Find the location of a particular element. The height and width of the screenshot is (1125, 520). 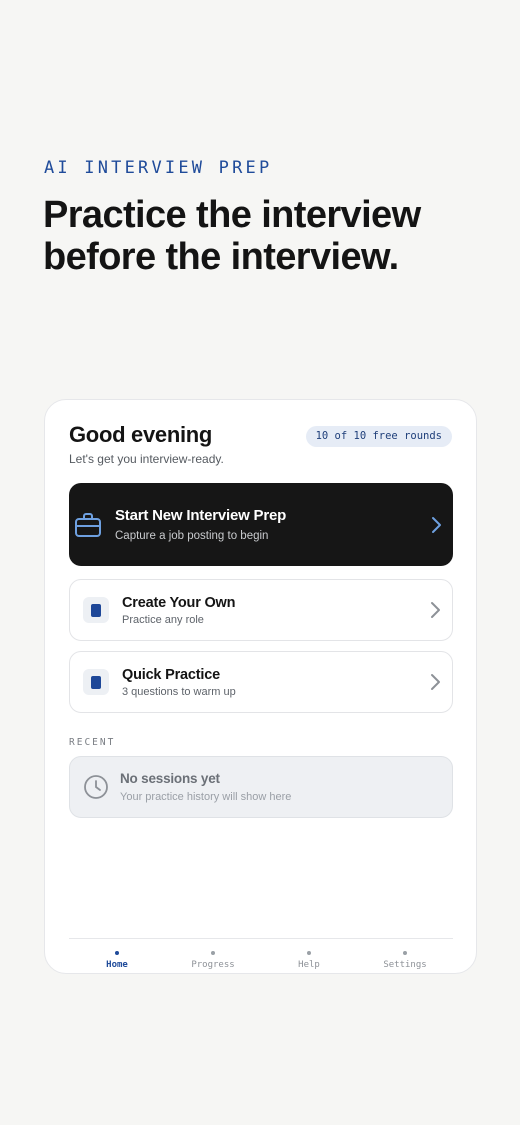

tab-progress-label: Progress is located at coordinates (213, 965).